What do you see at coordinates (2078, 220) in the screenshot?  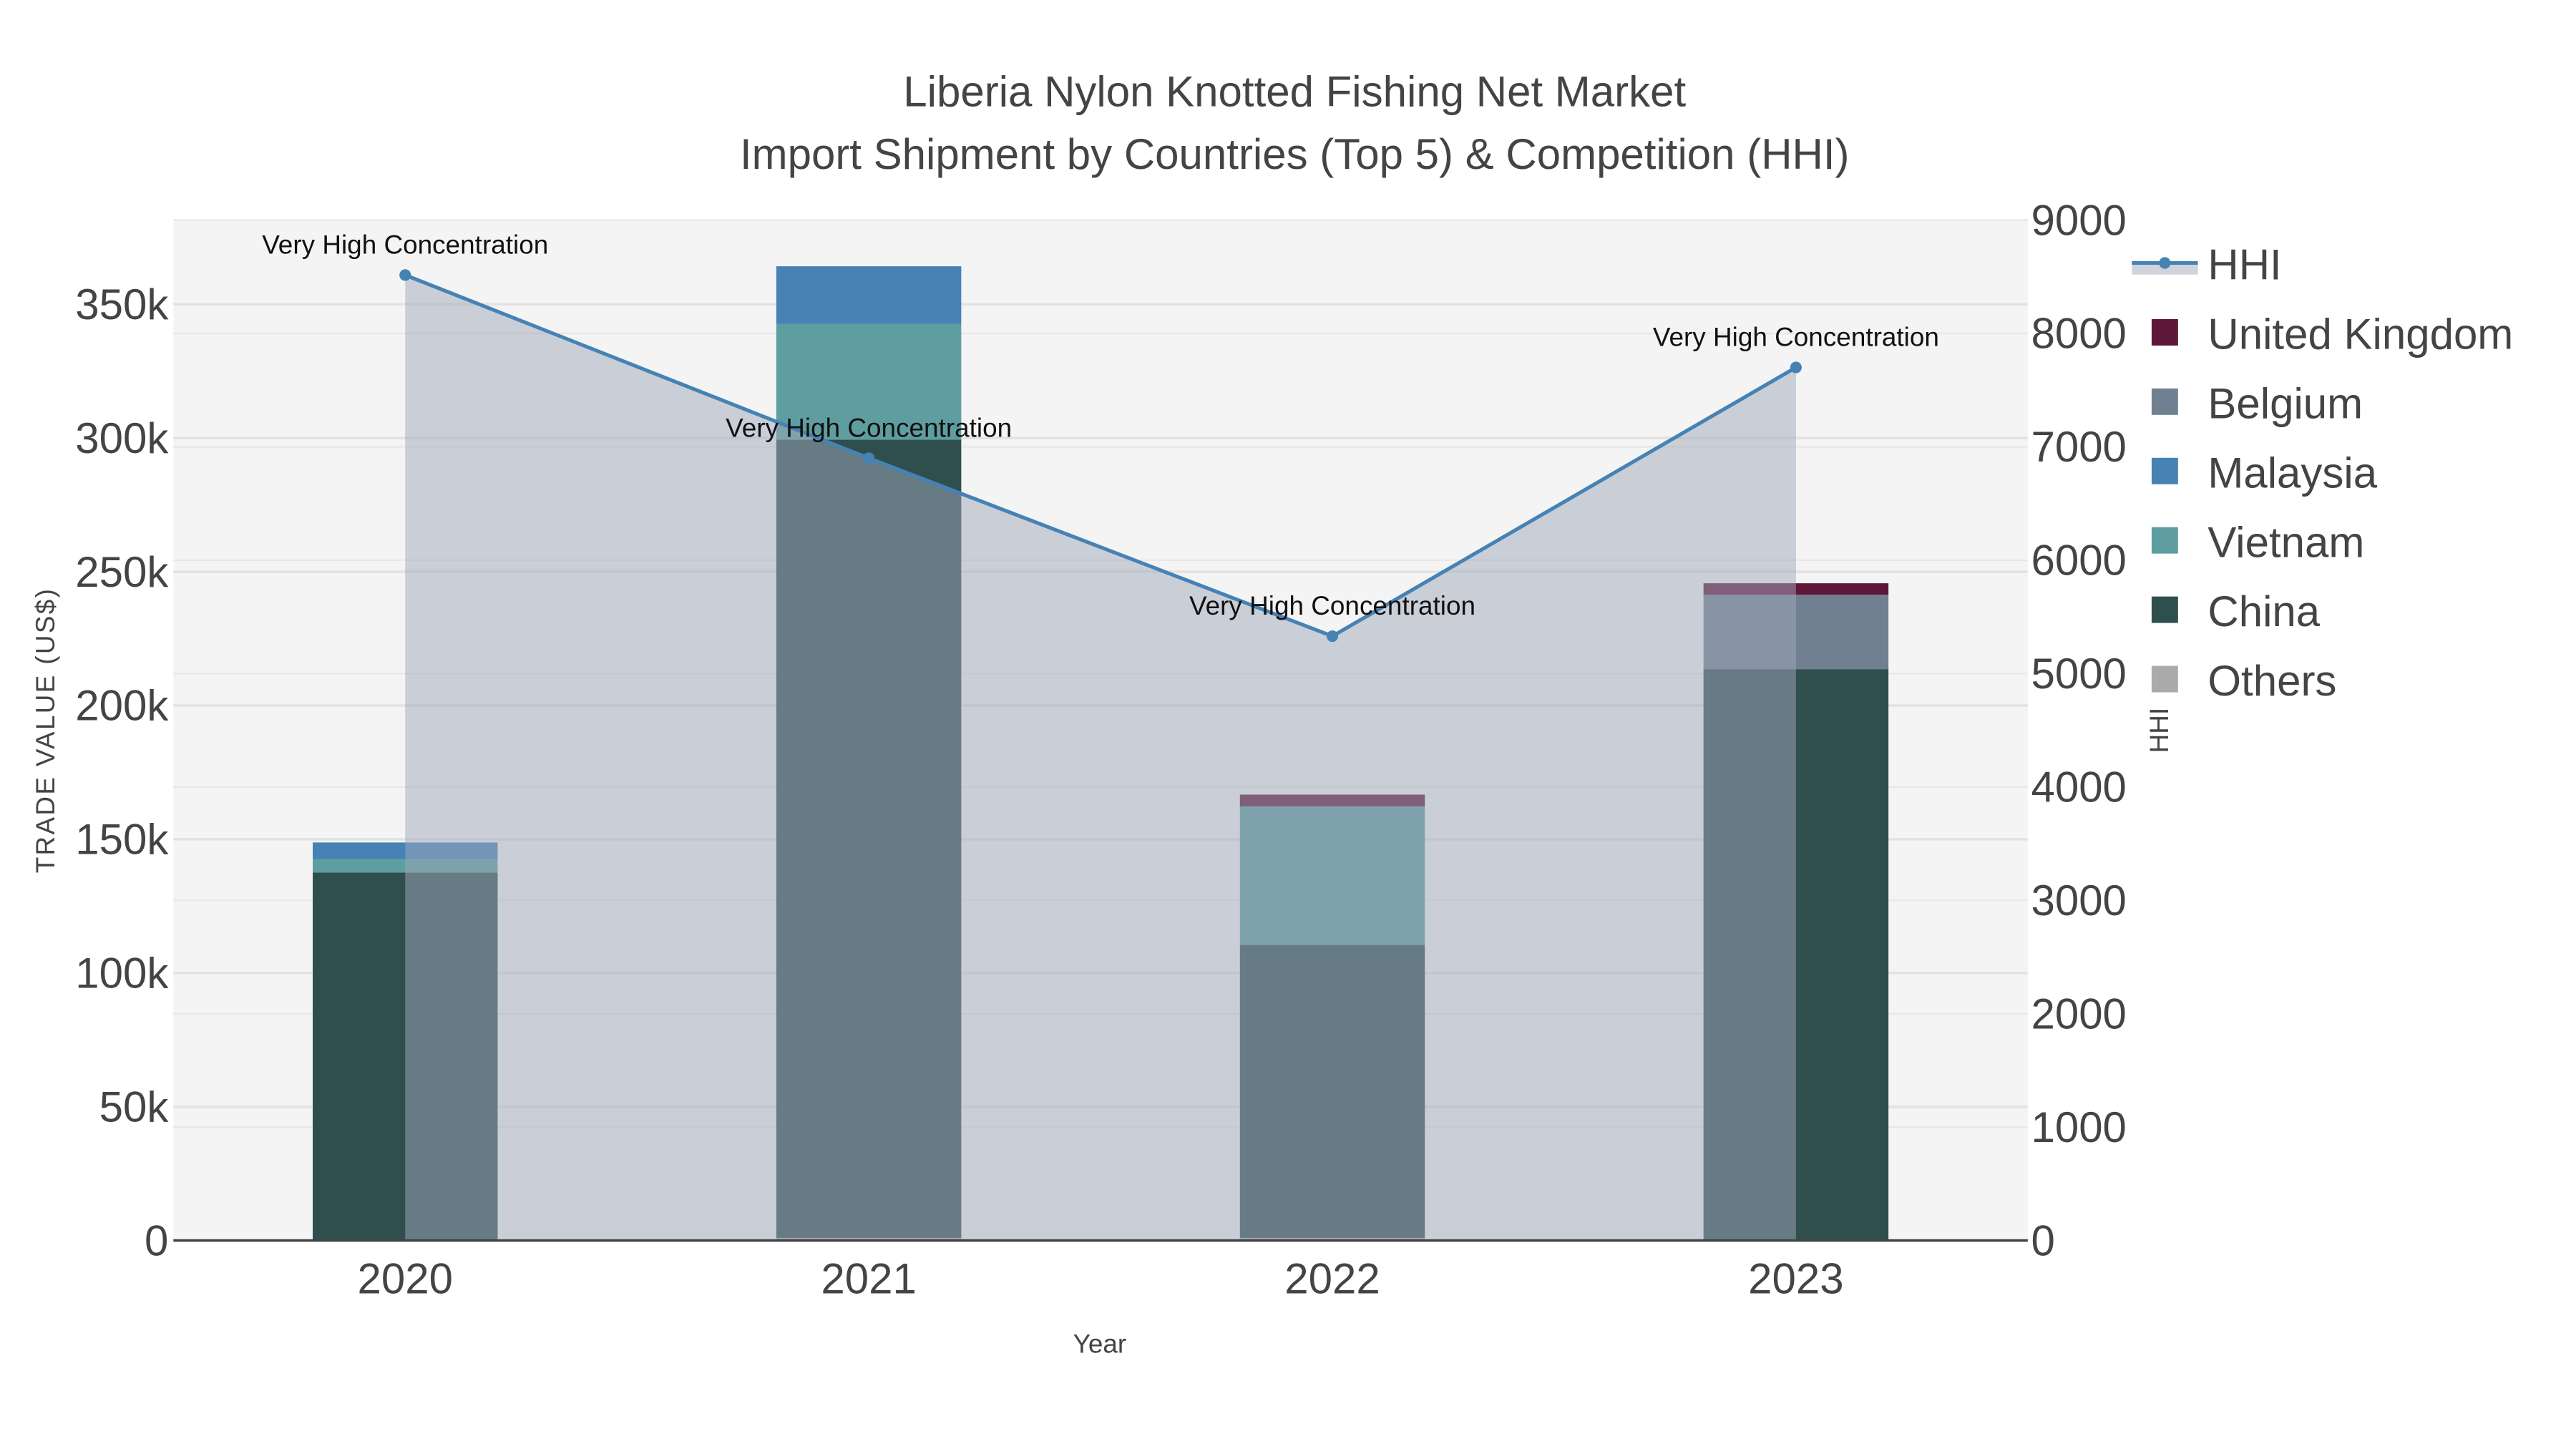 I see `y2-tick-label: 9000` at bounding box center [2078, 220].